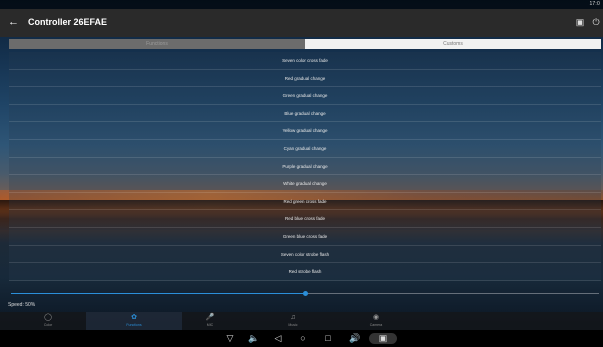 This screenshot has height=347, width=603. Describe the element at coordinates (376, 317) in the screenshot. I see `camera-icon: ◉` at that location.